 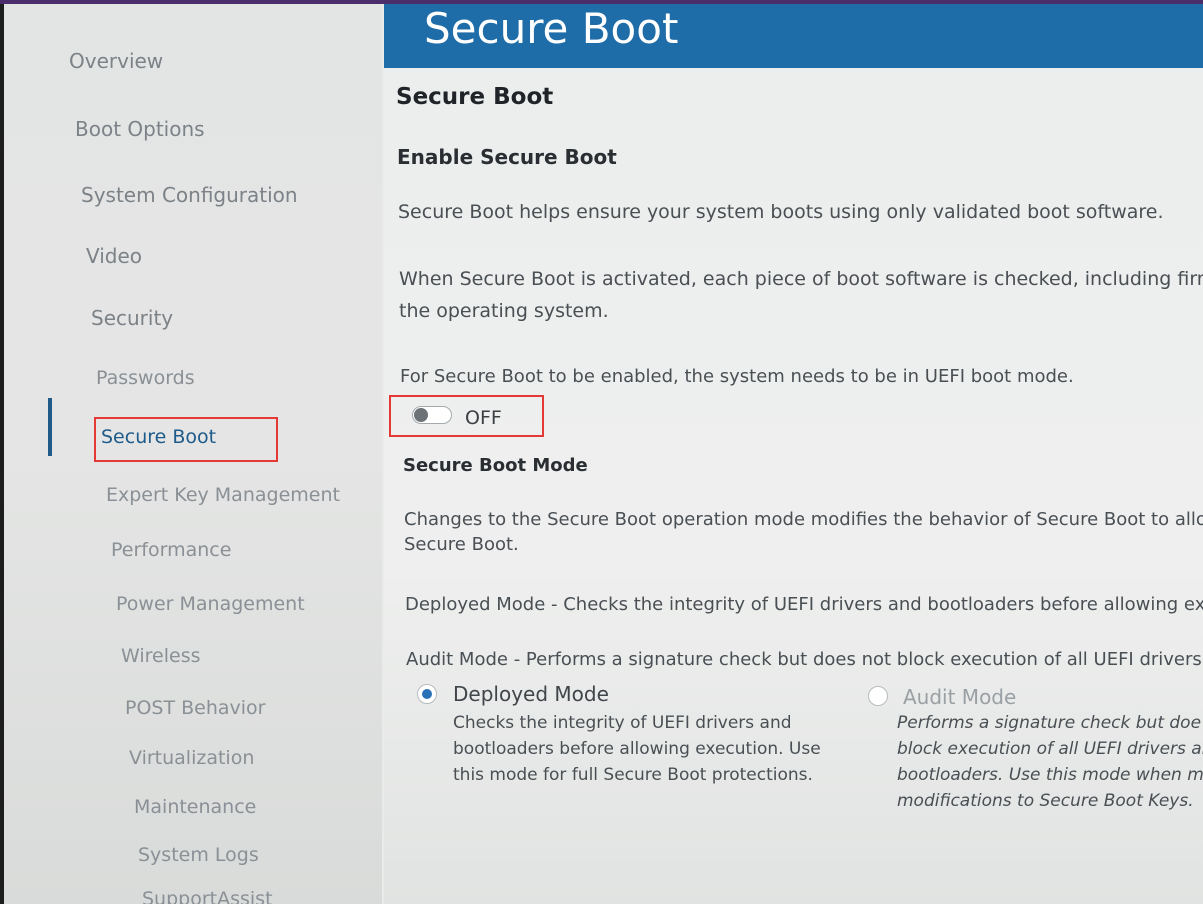 I want to click on sidebar-item-post-behavior: POST Behavior, so click(x=195, y=708).